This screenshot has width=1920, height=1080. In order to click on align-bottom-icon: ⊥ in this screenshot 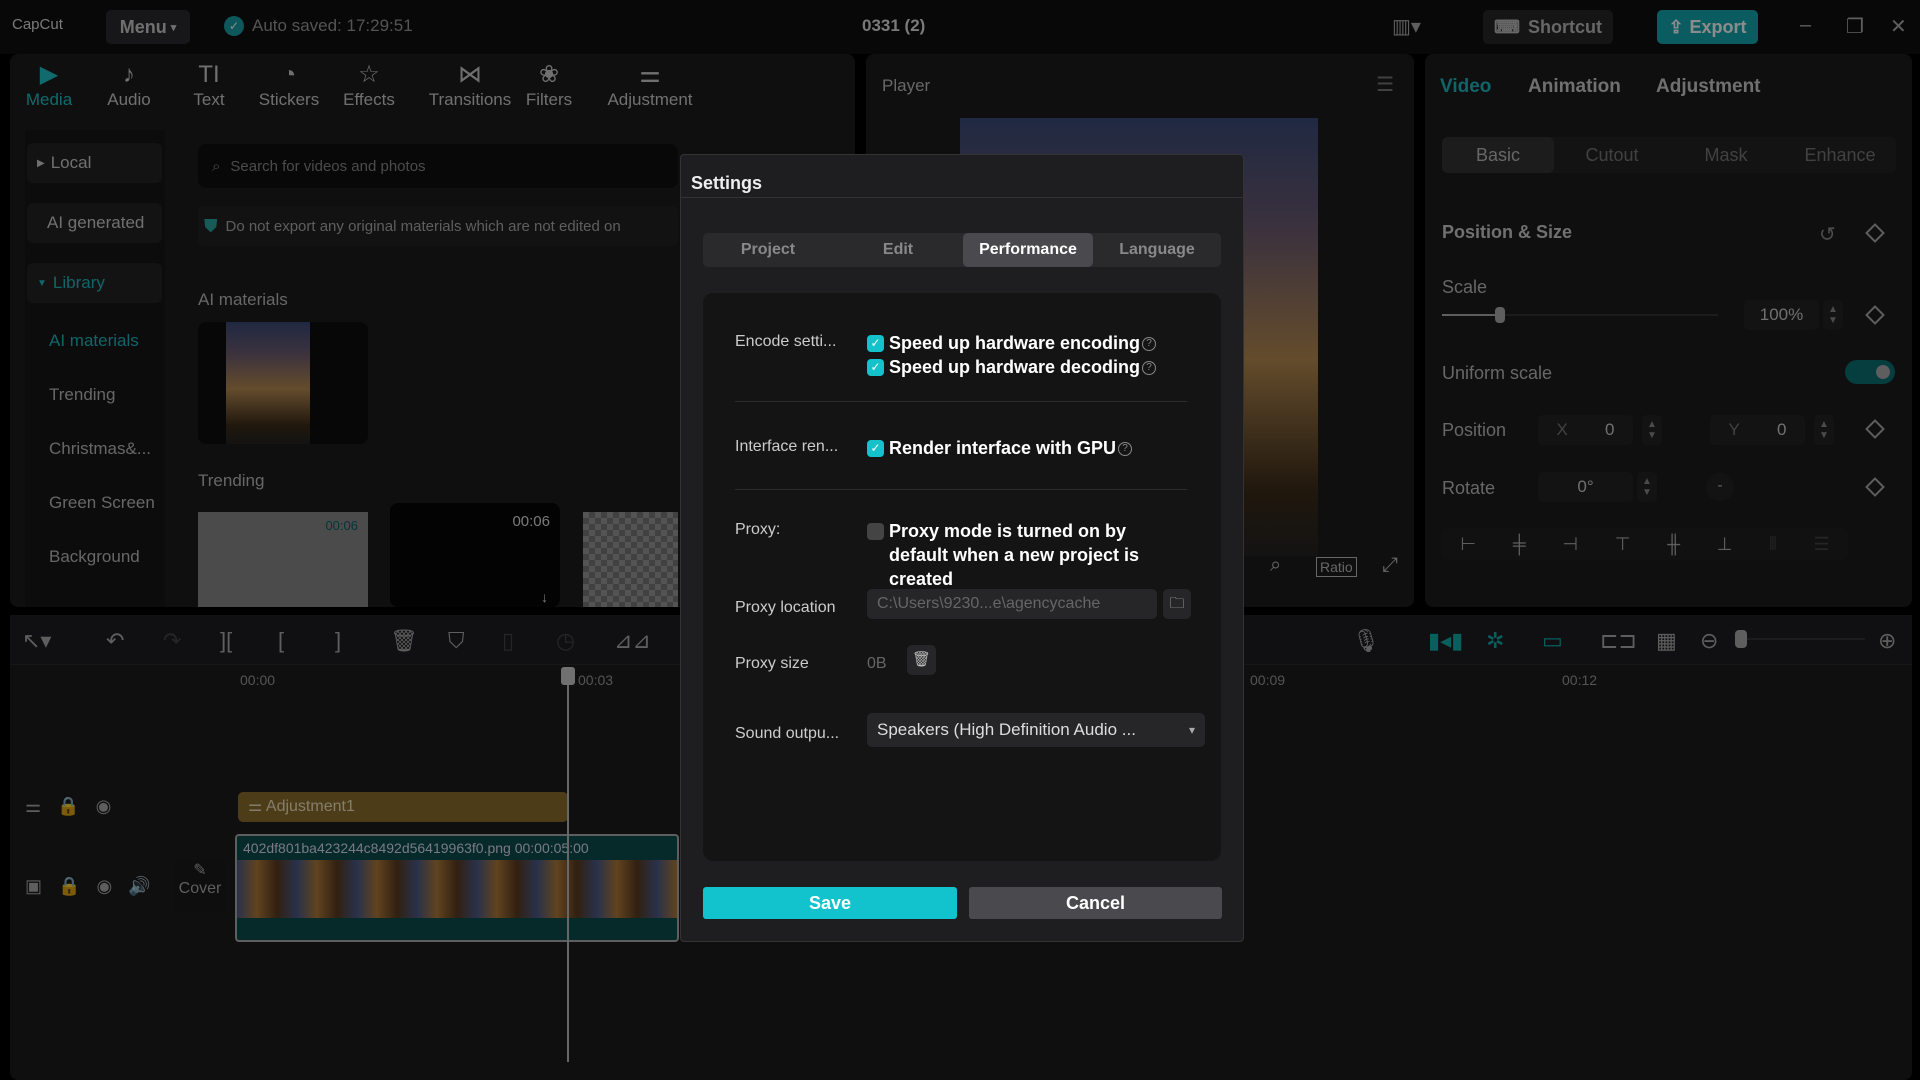, I will do `click(1725, 544)`.